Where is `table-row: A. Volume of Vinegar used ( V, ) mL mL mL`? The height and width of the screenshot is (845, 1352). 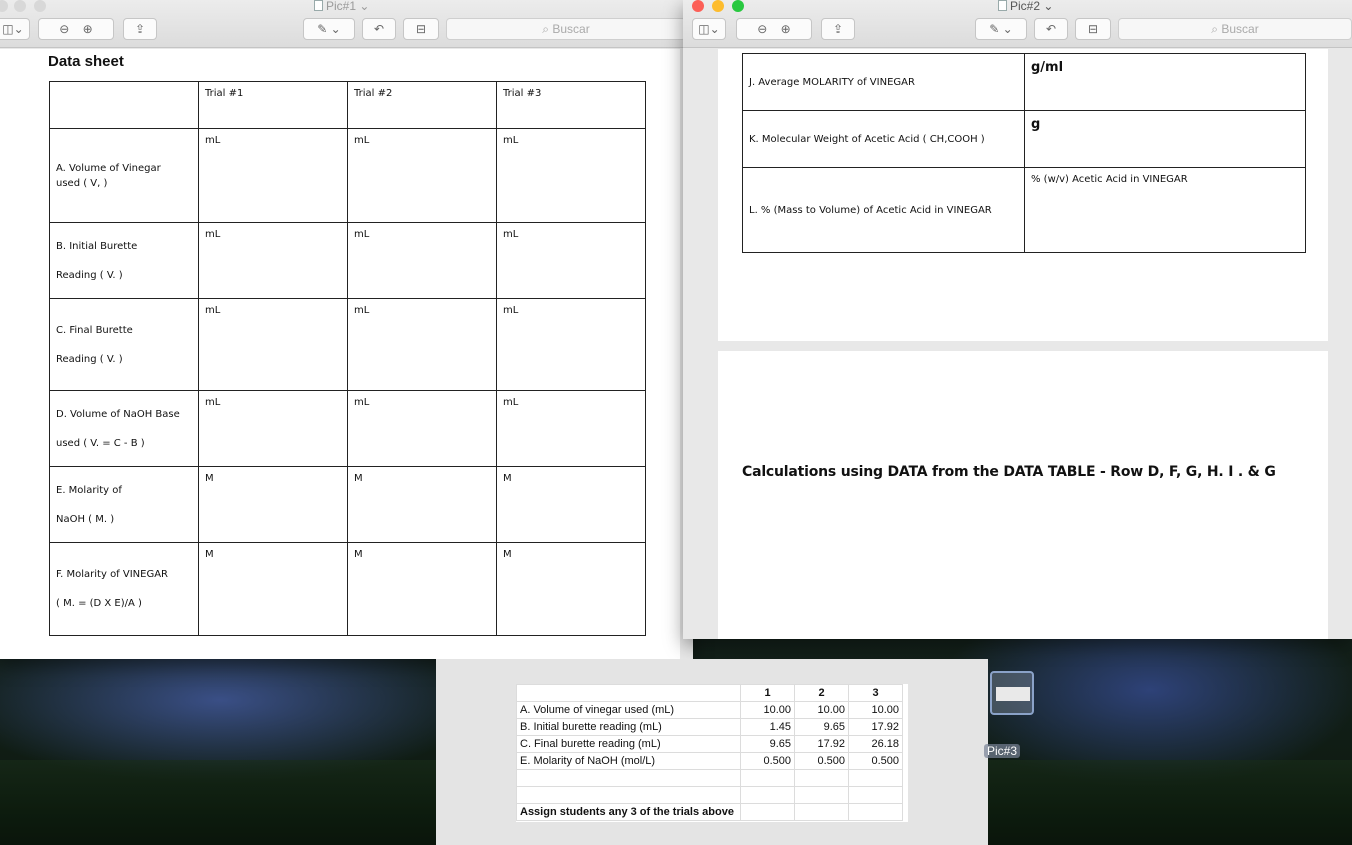
table-row: A. Volume of Vinegar used ( V, ) mL mL mL is located at coordinates (347, 175).